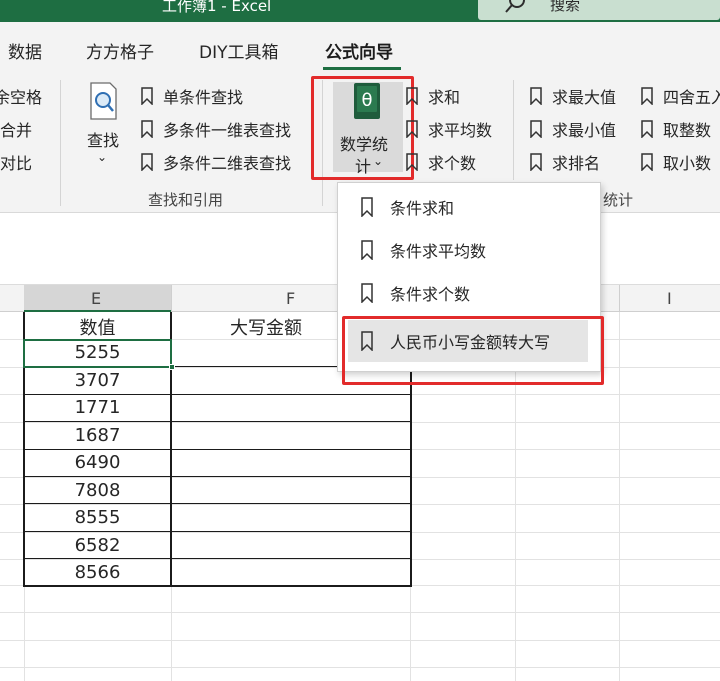 The height and width of the screenshot is (681, 720). Describe the element at coordinates (97, 407) in the screenshot. I see `cell-value: 1771` at that location.